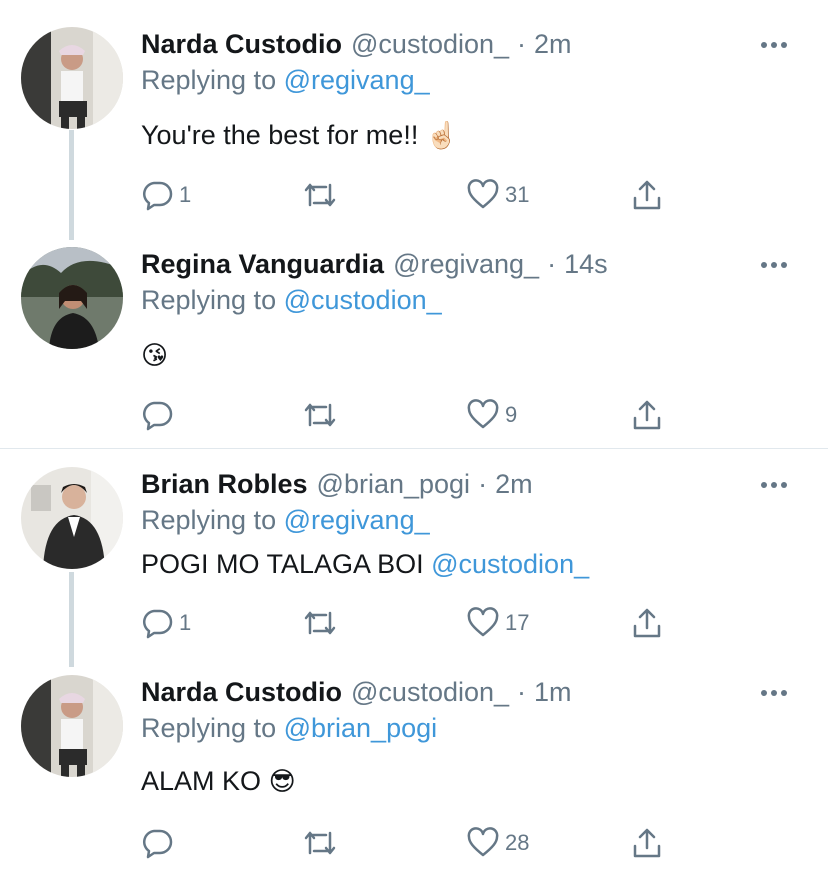  Describe the element at coordinates (262, 264) in the screenshot. I see `author-name: Regina Vanguardia` at that location.